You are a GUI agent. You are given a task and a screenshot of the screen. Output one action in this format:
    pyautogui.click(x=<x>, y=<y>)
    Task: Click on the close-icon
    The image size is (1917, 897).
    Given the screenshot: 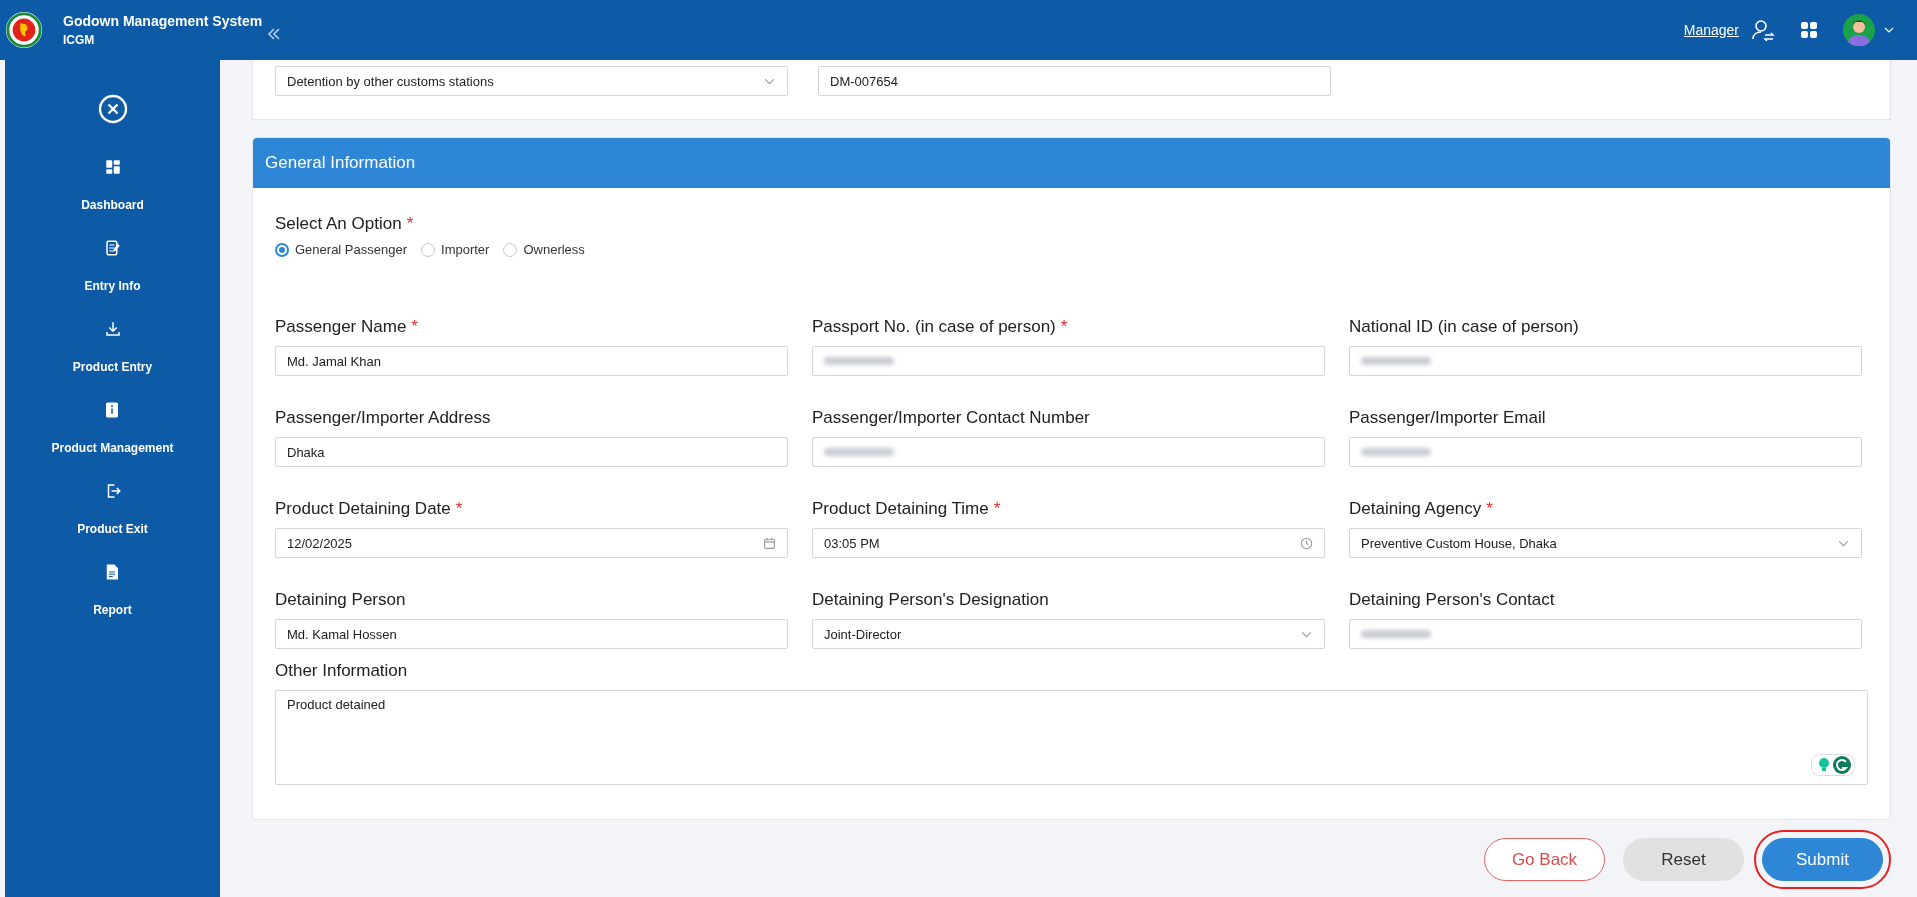 What is the action you would take?
    pyautogui.click(x=112, y=109)
    